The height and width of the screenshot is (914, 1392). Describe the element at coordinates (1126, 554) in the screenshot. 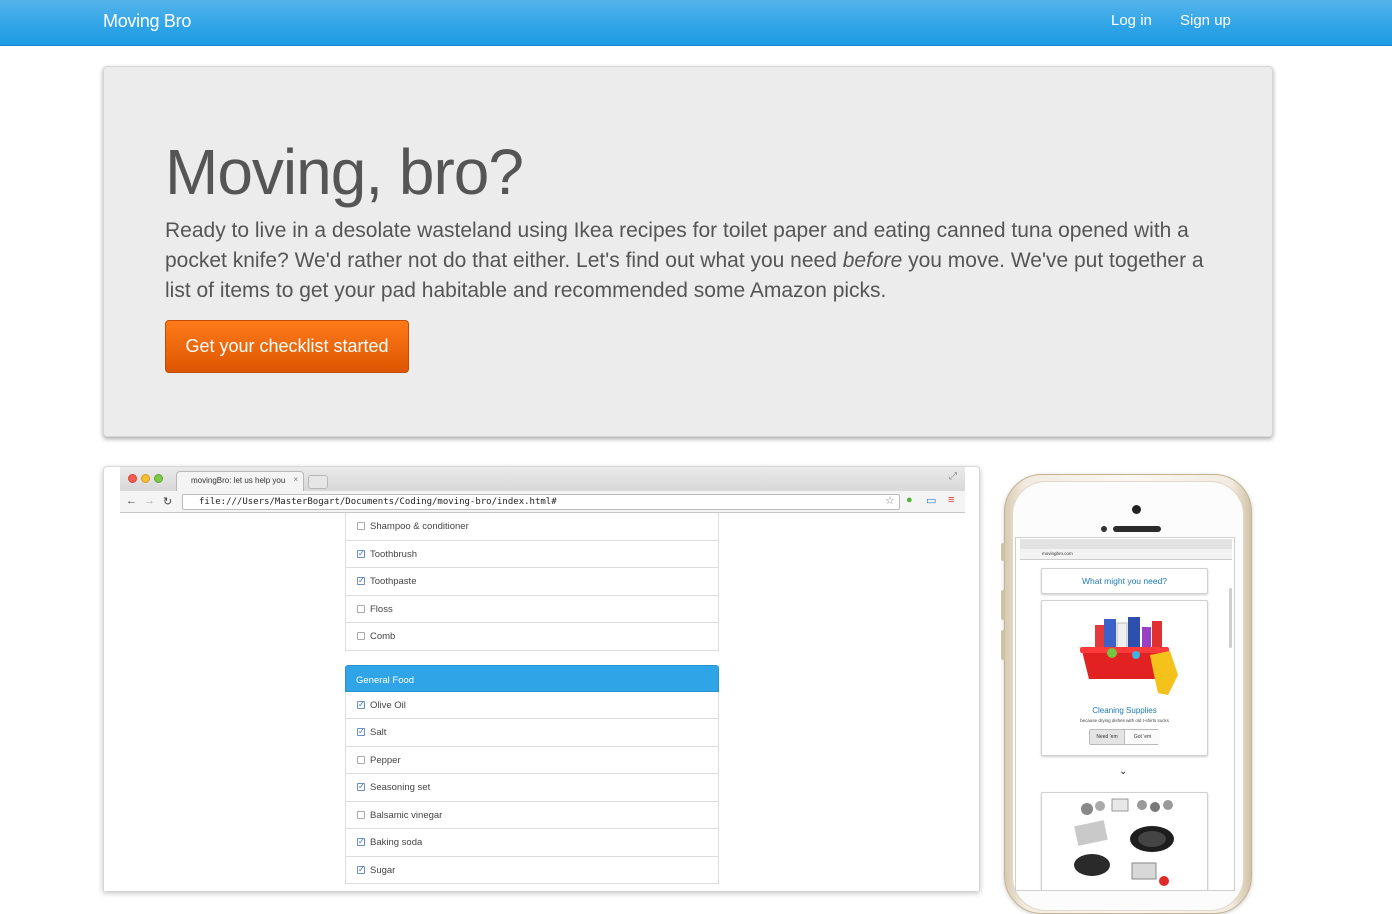

I see `phone-toolbar: movingbro.com` at that location.